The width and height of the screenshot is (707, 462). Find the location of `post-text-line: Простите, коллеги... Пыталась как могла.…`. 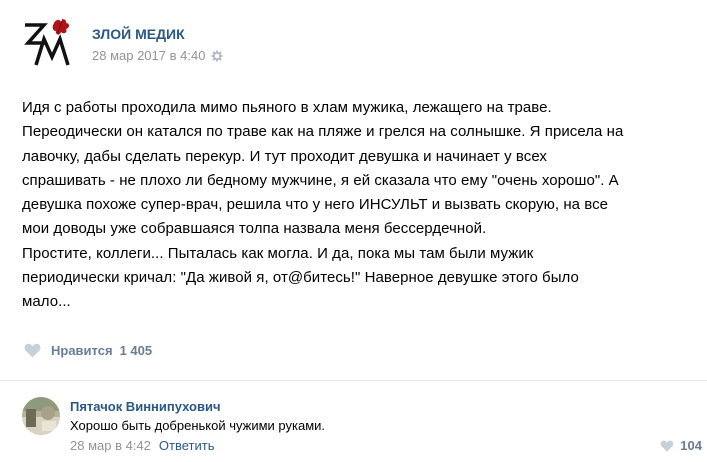

post-text-line: Простите, коллеги... Пыталась как могла.… is located at coordinates (278, 253).